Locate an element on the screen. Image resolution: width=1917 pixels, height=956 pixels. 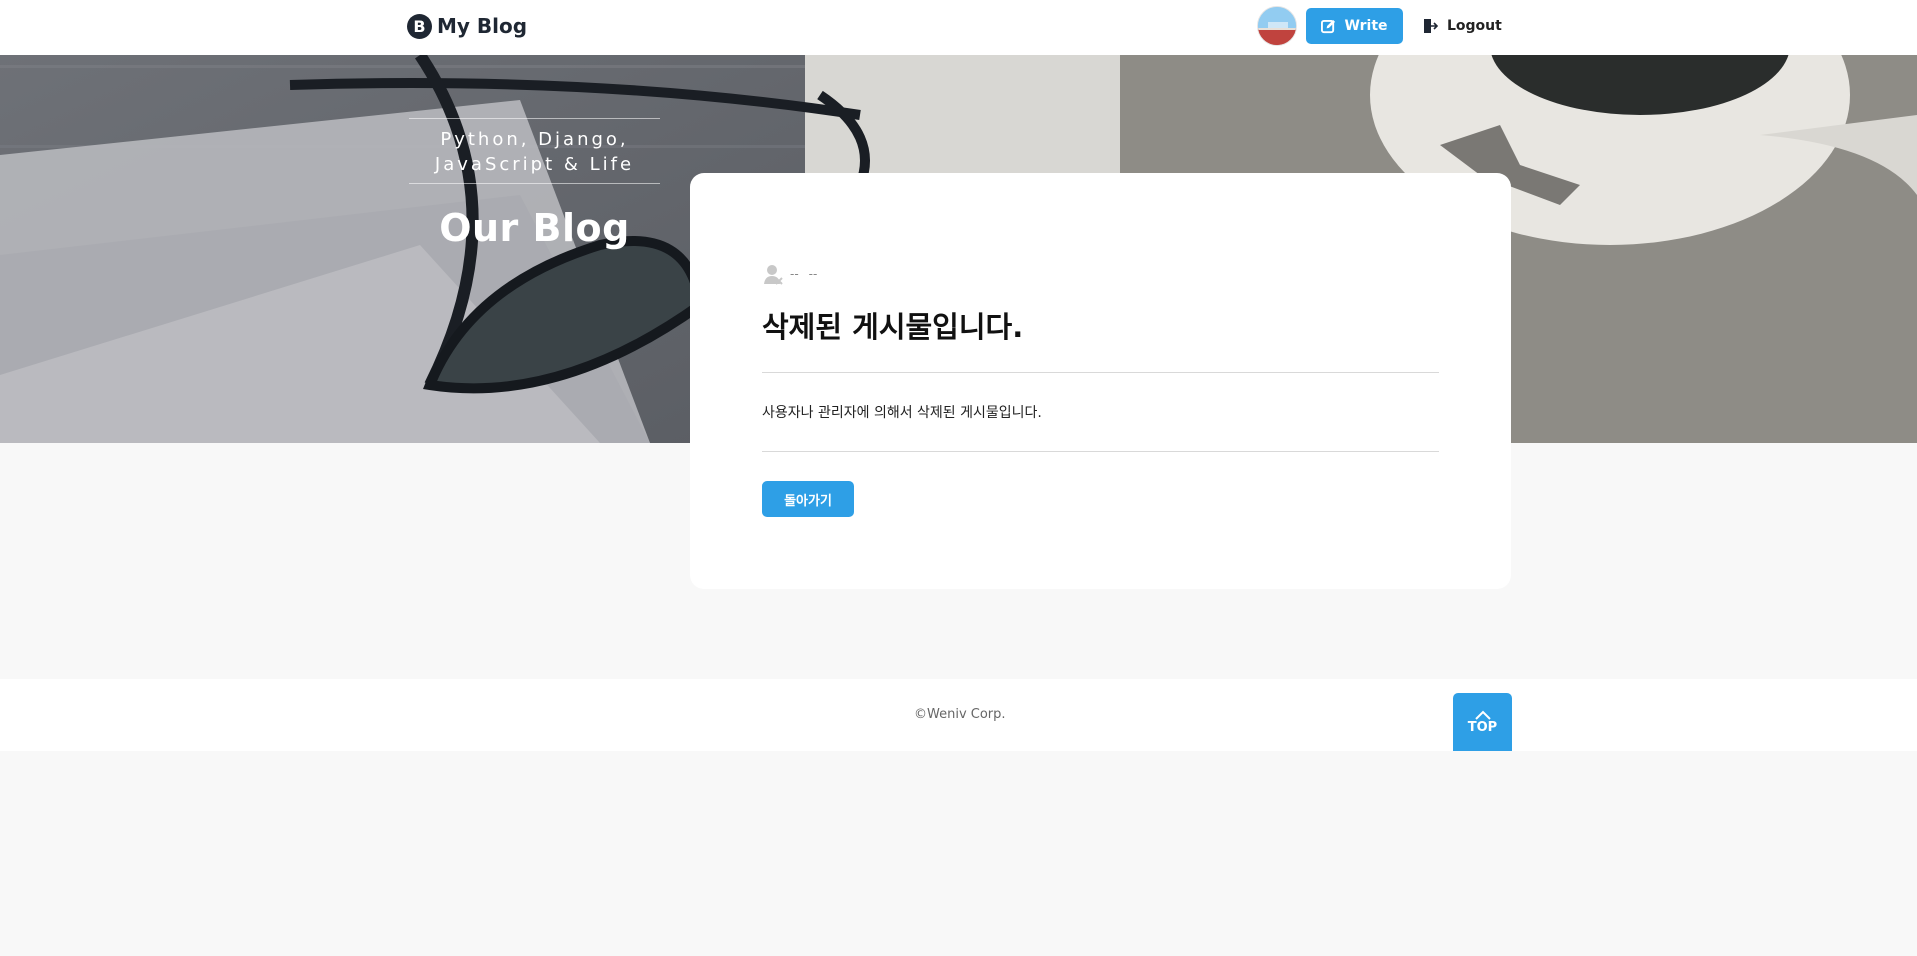
site-logo: B My Blog is located at coordinates (467, 26).